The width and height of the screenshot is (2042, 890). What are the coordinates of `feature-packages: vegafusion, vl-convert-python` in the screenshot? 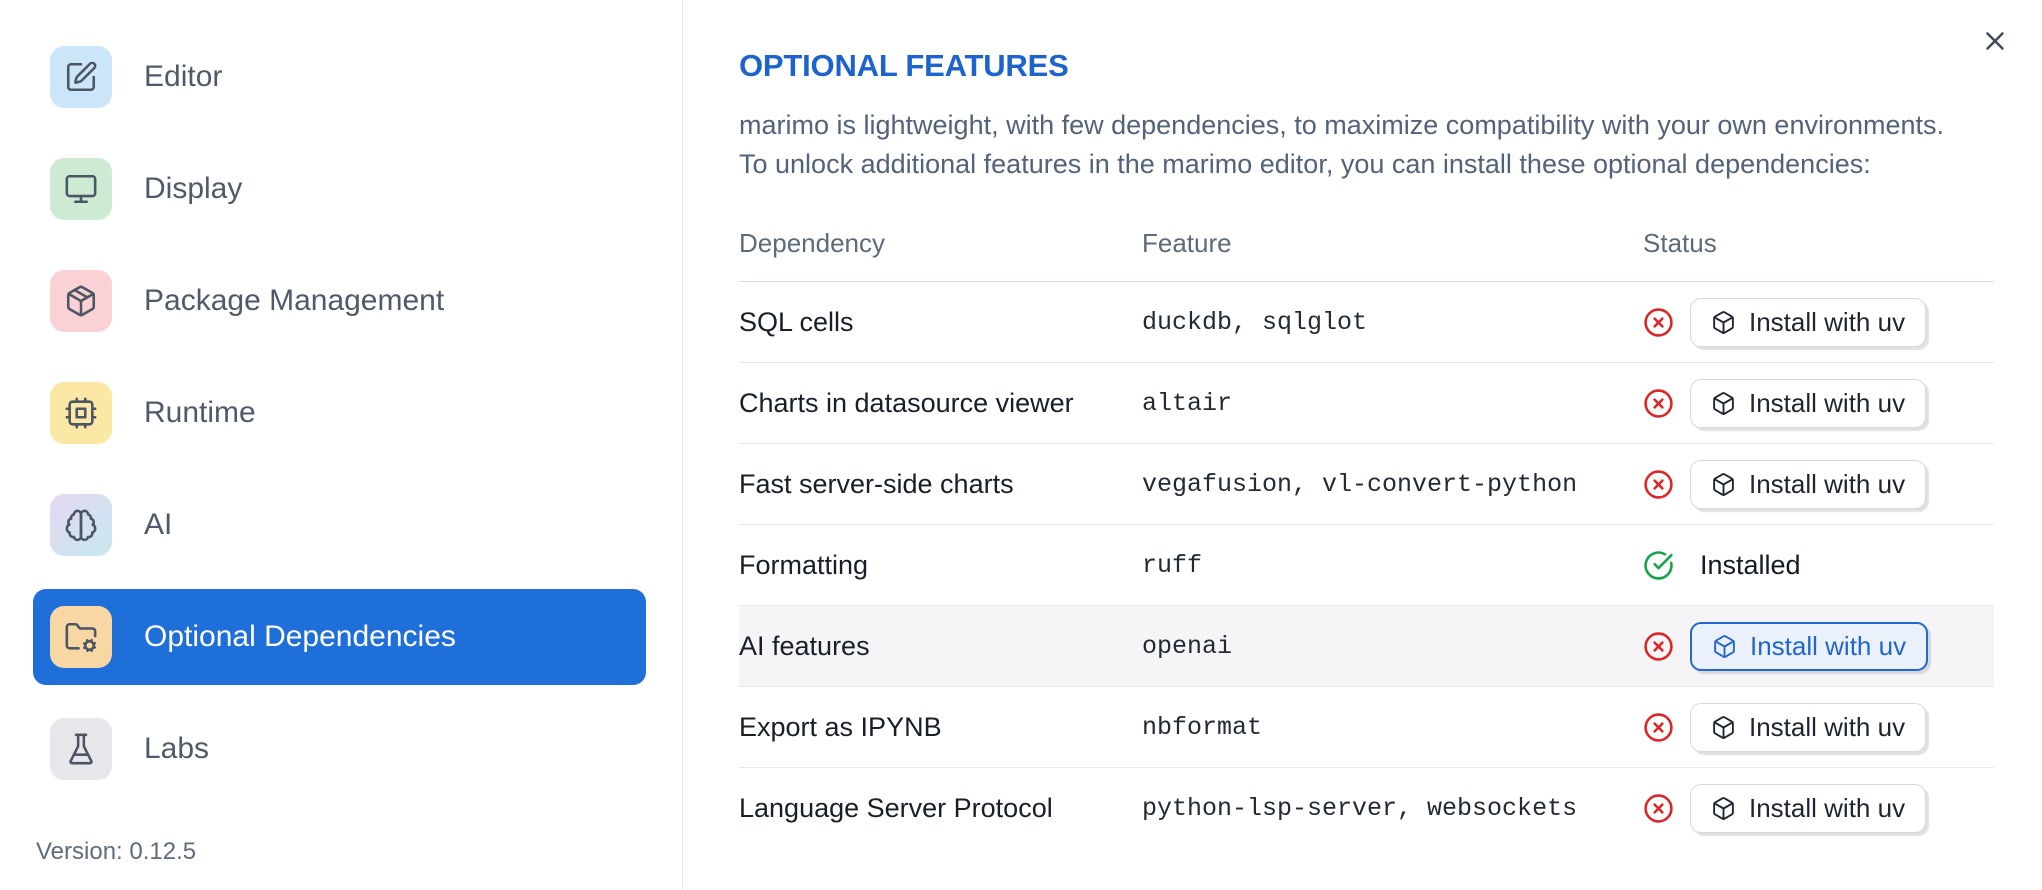 It's located at (1392, 484).